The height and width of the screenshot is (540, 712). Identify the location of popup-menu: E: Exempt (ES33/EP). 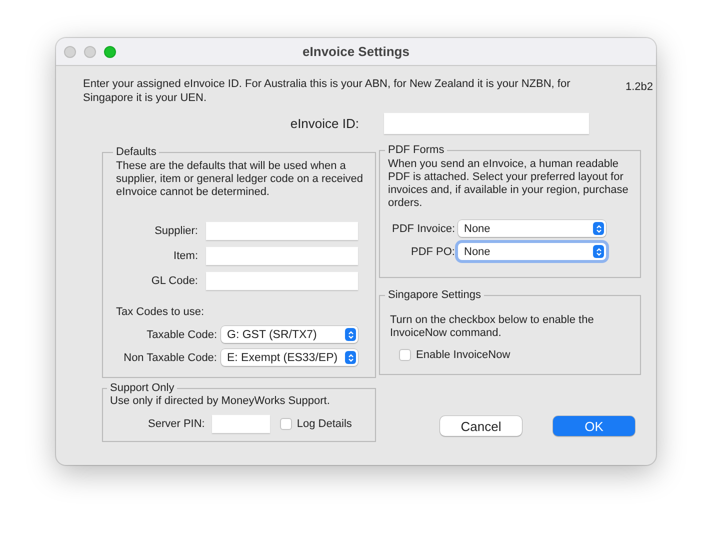
(289, 357).